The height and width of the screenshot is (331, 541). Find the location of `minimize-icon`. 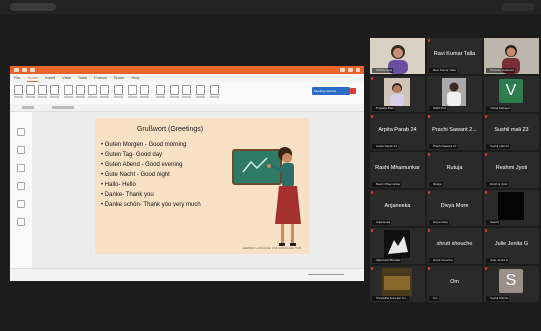

minimize-icon is located at coordinates (342, 70).